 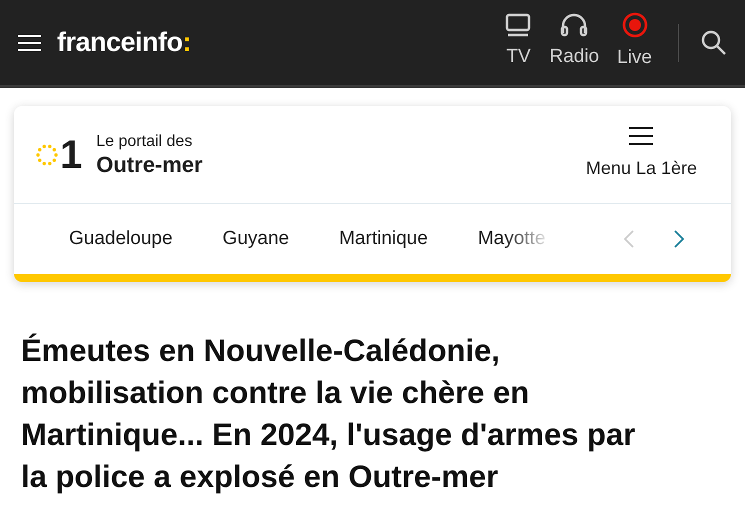 What do you see at coordinates (518, 25) in the screenshot?
I see `tv-icon` at bounding box center [518, 25].